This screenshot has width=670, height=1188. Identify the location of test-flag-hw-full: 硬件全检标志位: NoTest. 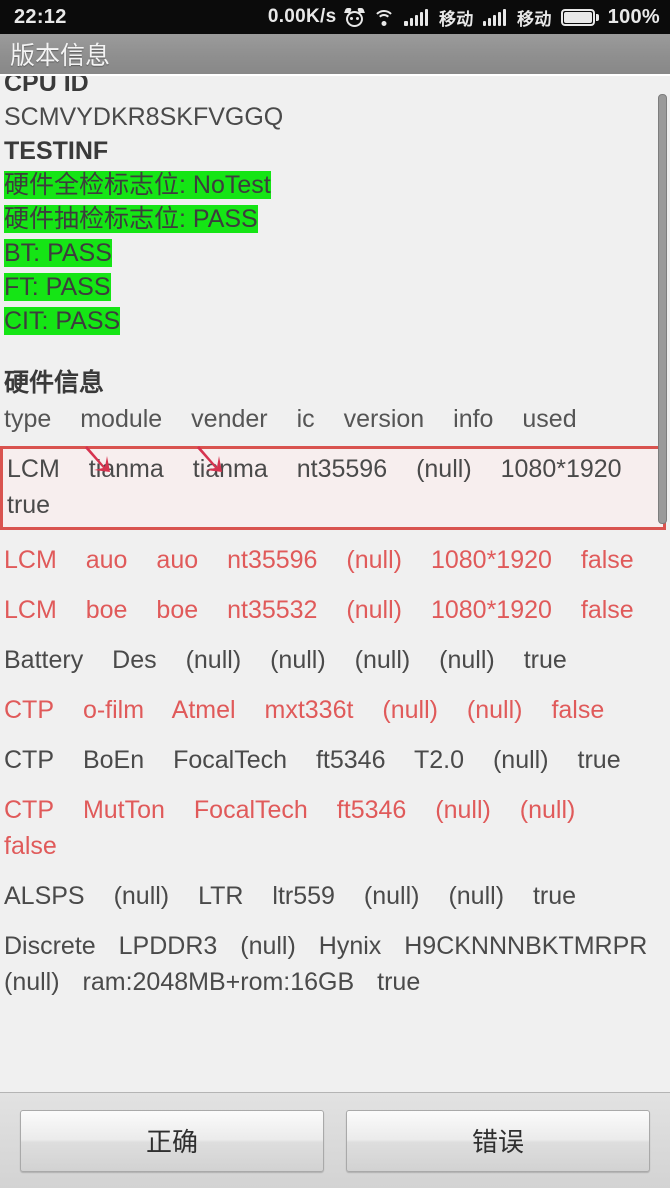
(337, 185).